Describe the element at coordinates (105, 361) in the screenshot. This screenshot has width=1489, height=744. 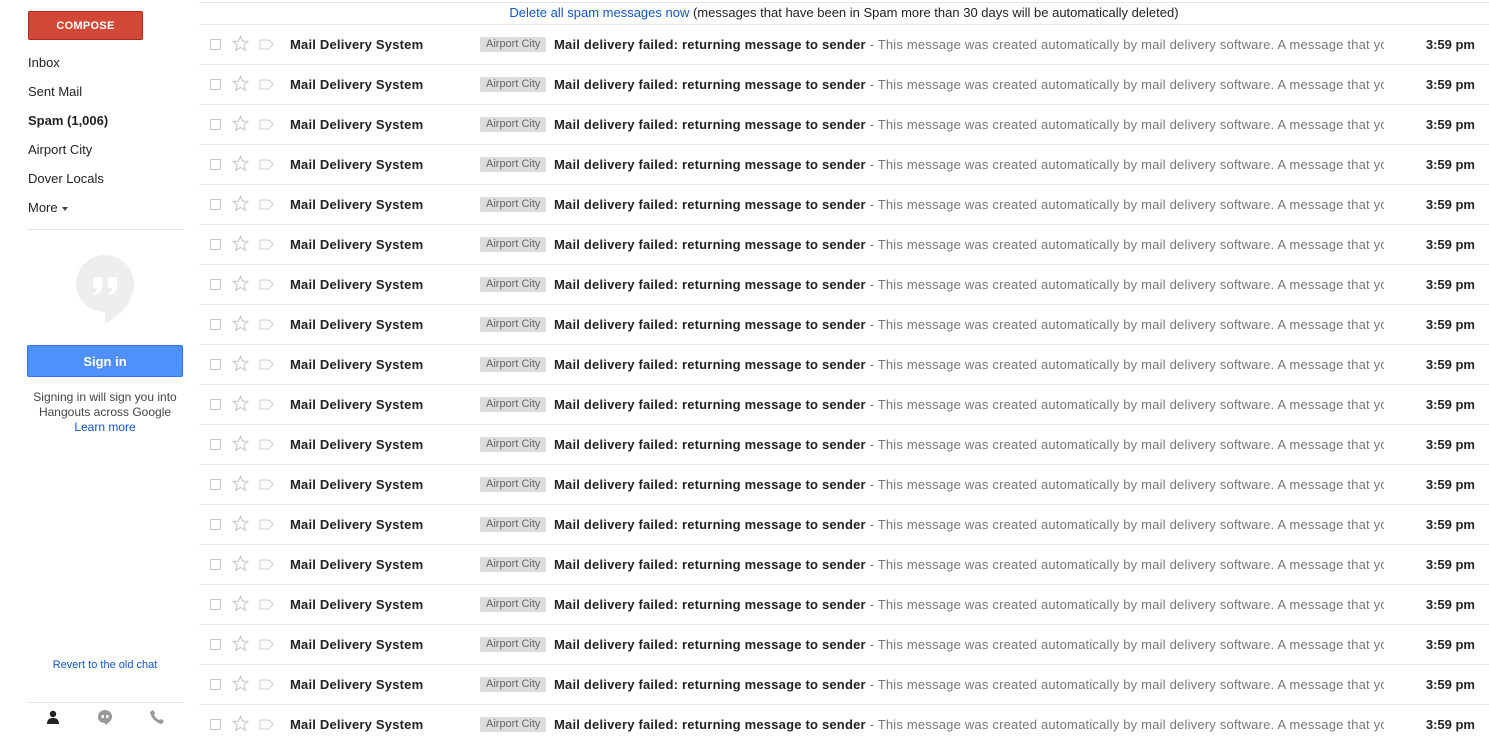
I see `hangouts-sign-in-button: Sign in` at that location.